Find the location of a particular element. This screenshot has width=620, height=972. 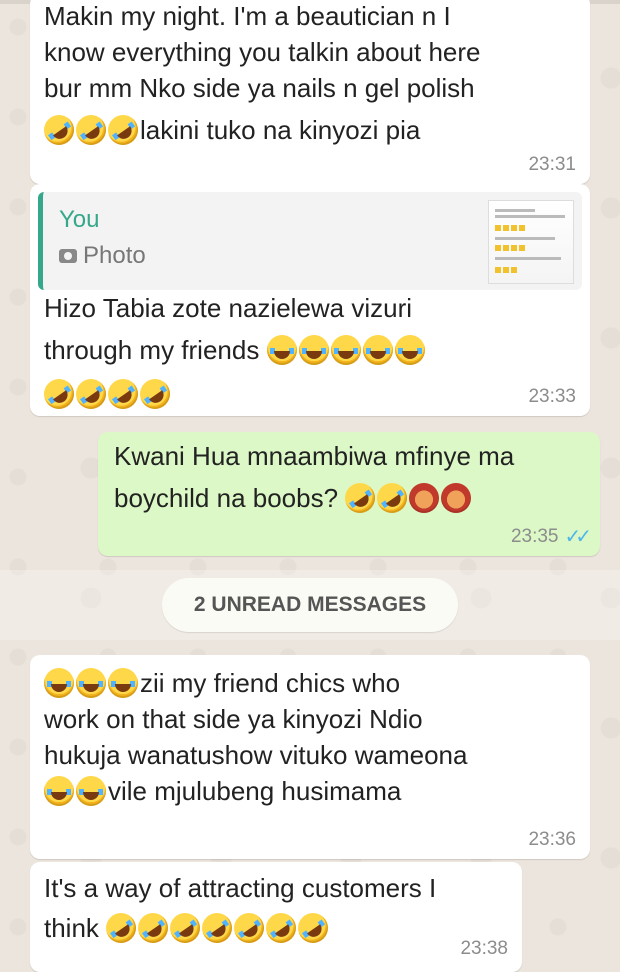

message-timestamp: 23:33 is located at coordinates (552, 396).